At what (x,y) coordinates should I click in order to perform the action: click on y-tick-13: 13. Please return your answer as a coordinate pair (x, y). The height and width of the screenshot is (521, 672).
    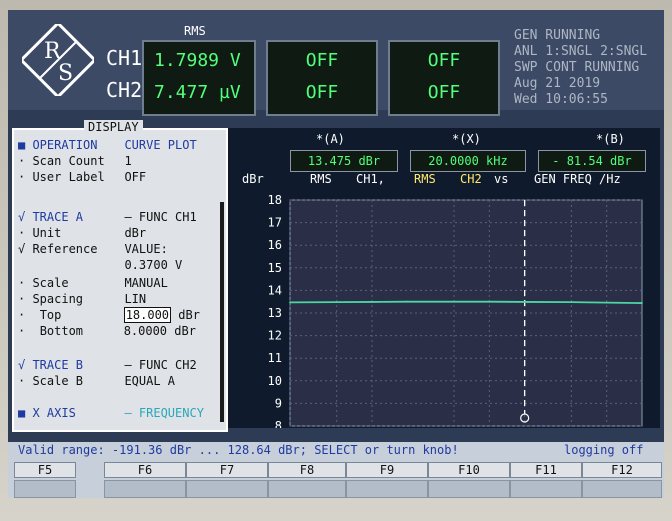
    Looking at the image, I should click on (275, 313).